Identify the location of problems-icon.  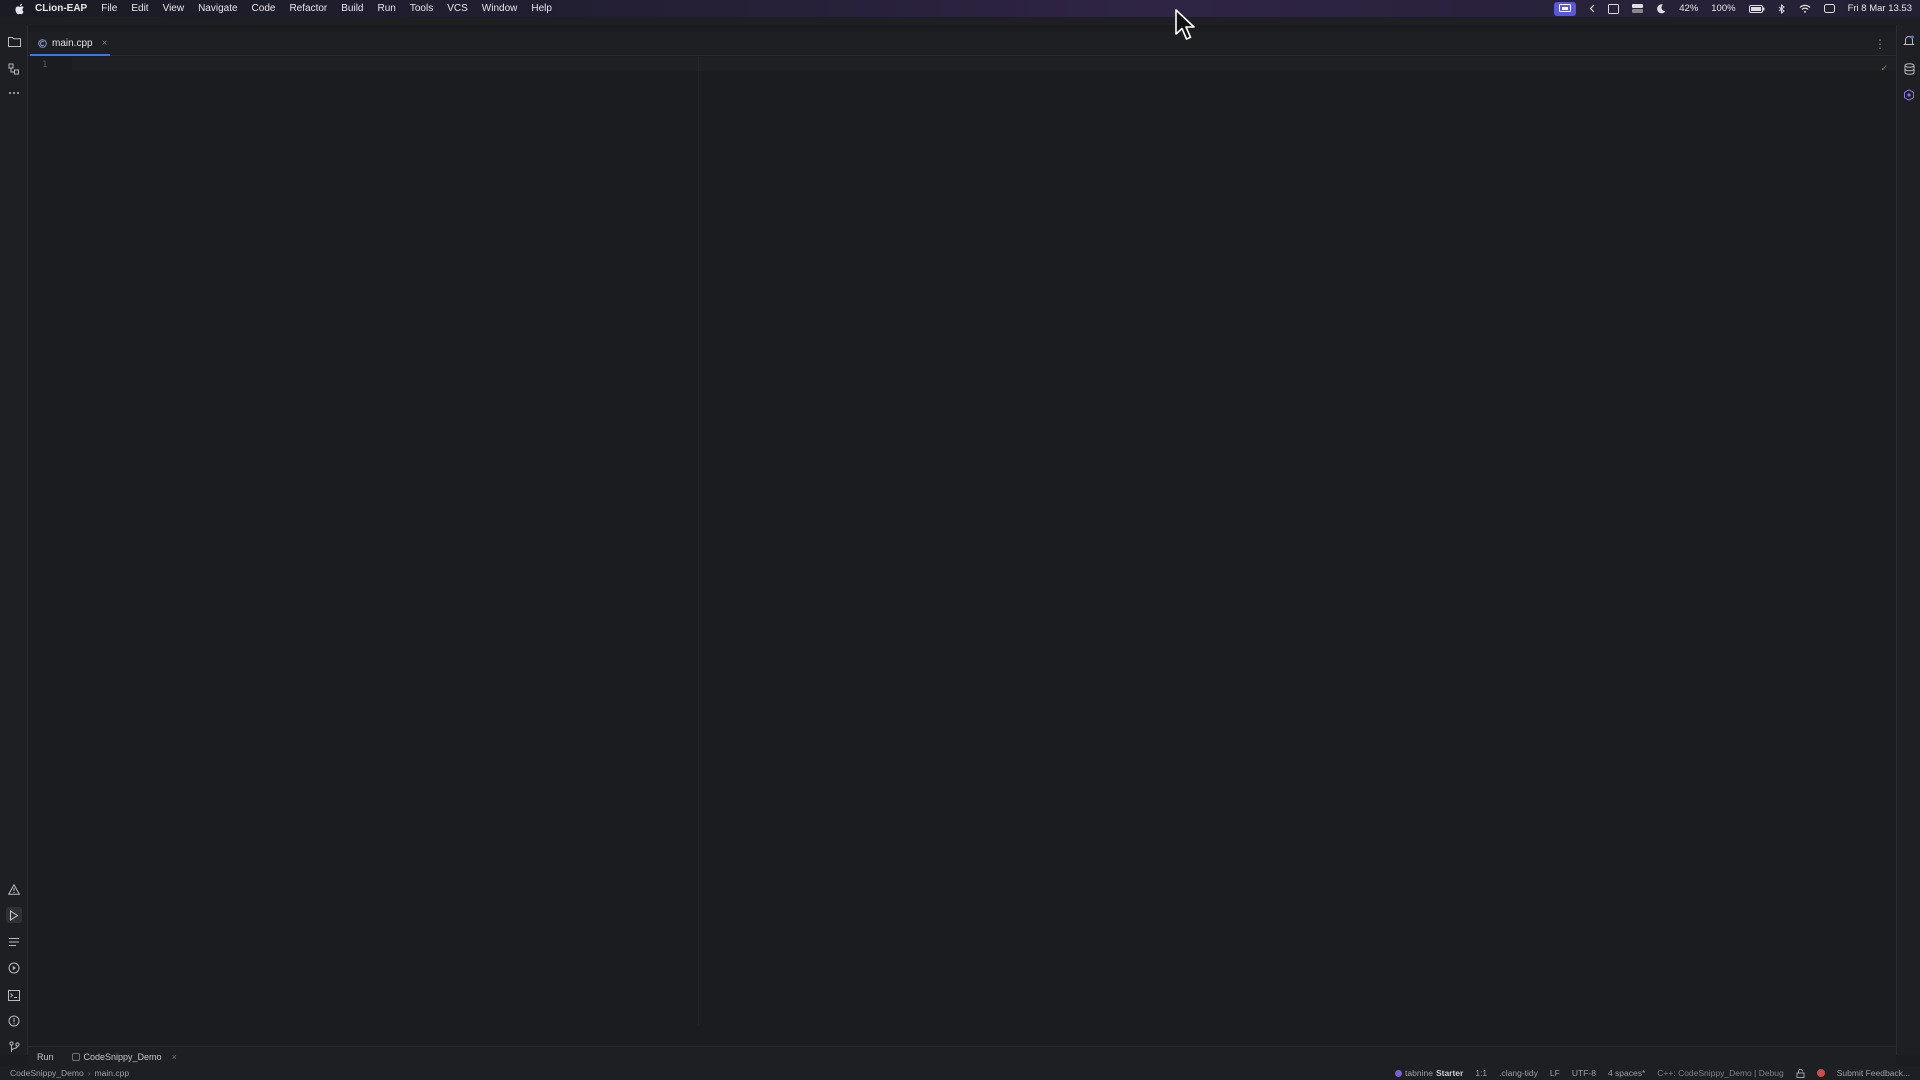
(14, 889).